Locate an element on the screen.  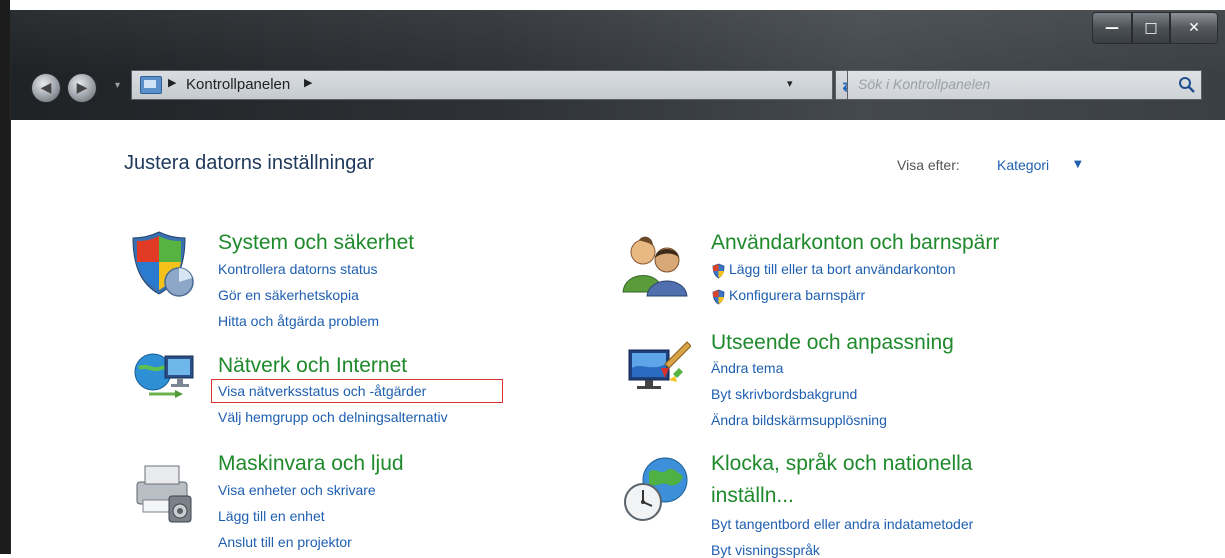
clock-language-region-icon is located at coordinates (659, 489).